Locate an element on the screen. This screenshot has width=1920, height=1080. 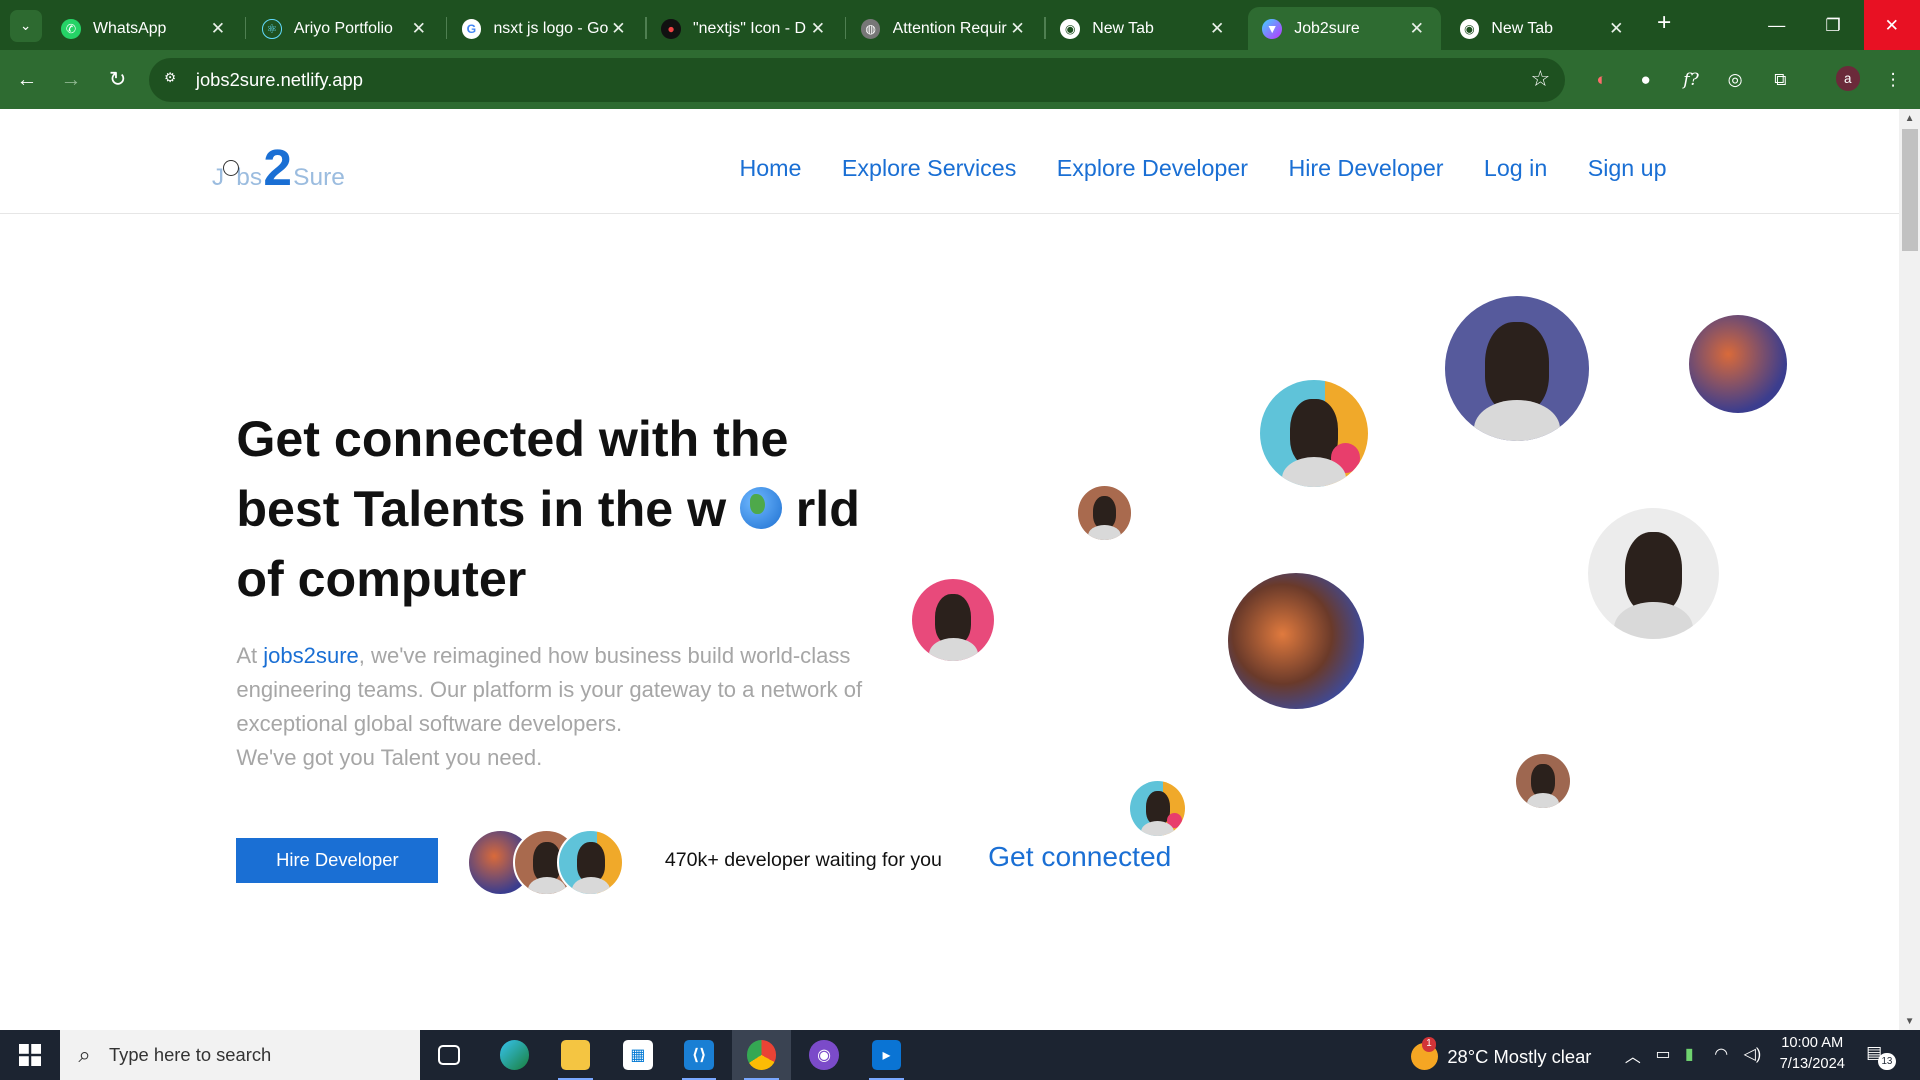
tab-attention-required: ◍ Attention Requir ✕ is located at coordinates (944, 28).